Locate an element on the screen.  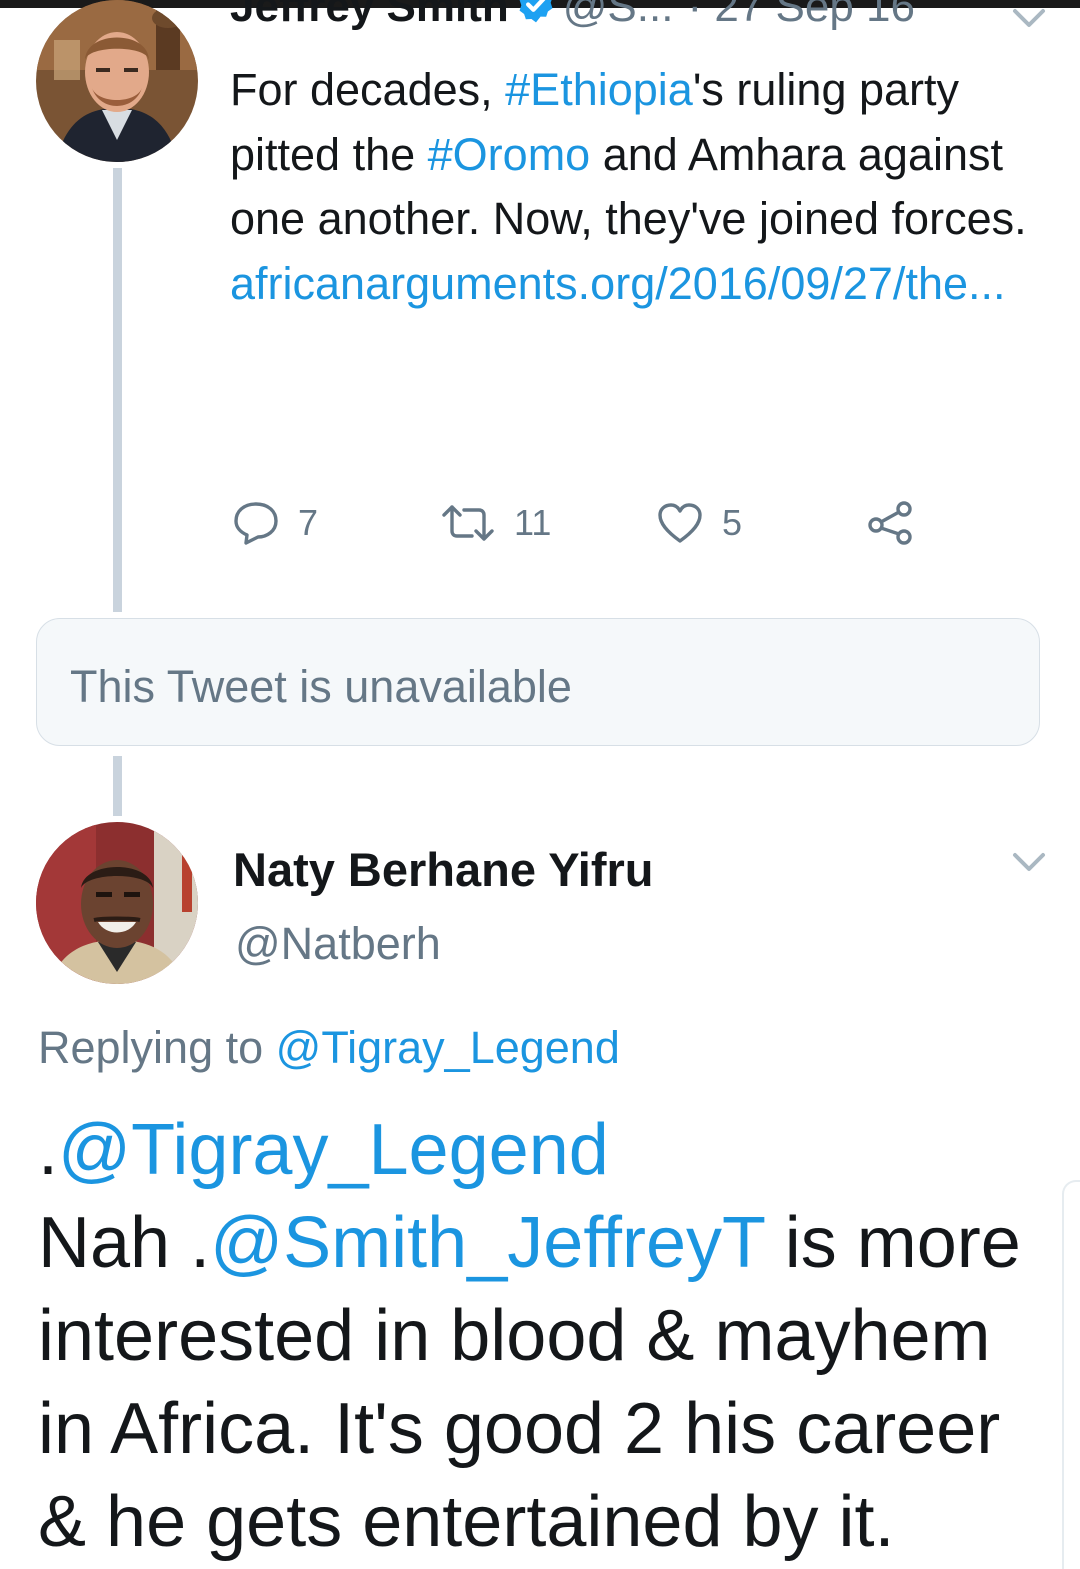
hashtag-ethiopia-link: #Ethiopia is located at coordinates (599, 89).